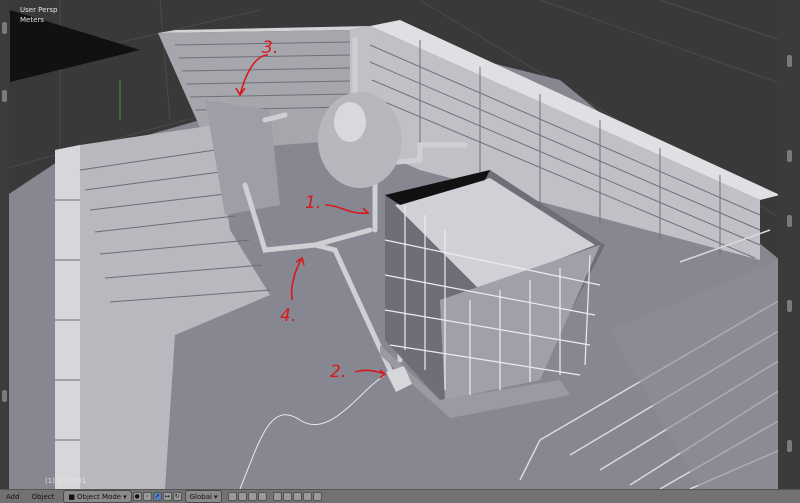 The image size is (800, 503). I want to click on units-label: Meters, so click(32, 20).